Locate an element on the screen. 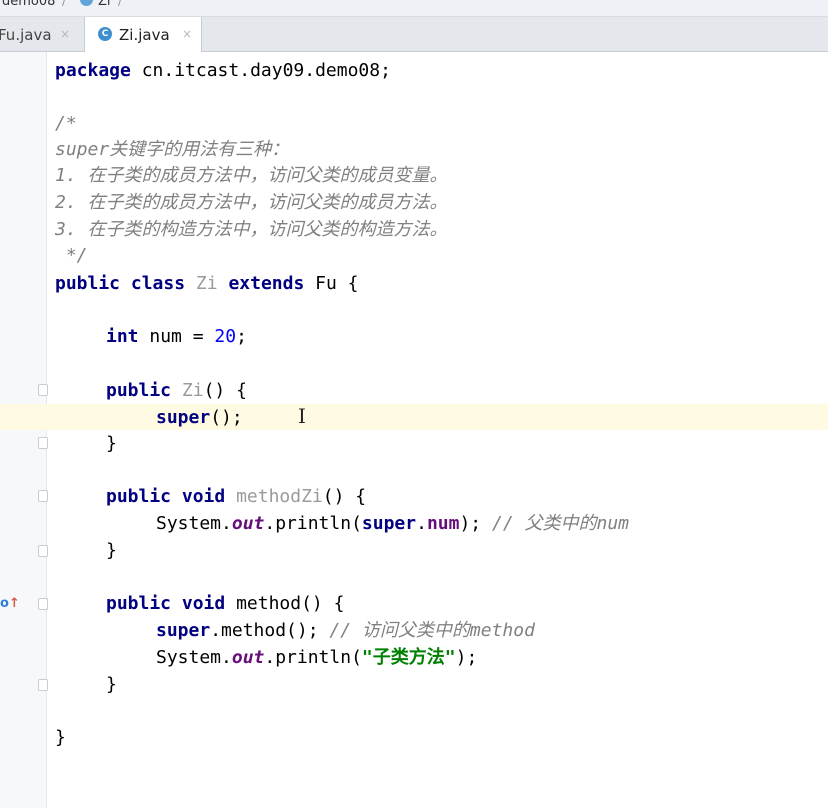  code-comment: /* is located at coordinates (66, 124).